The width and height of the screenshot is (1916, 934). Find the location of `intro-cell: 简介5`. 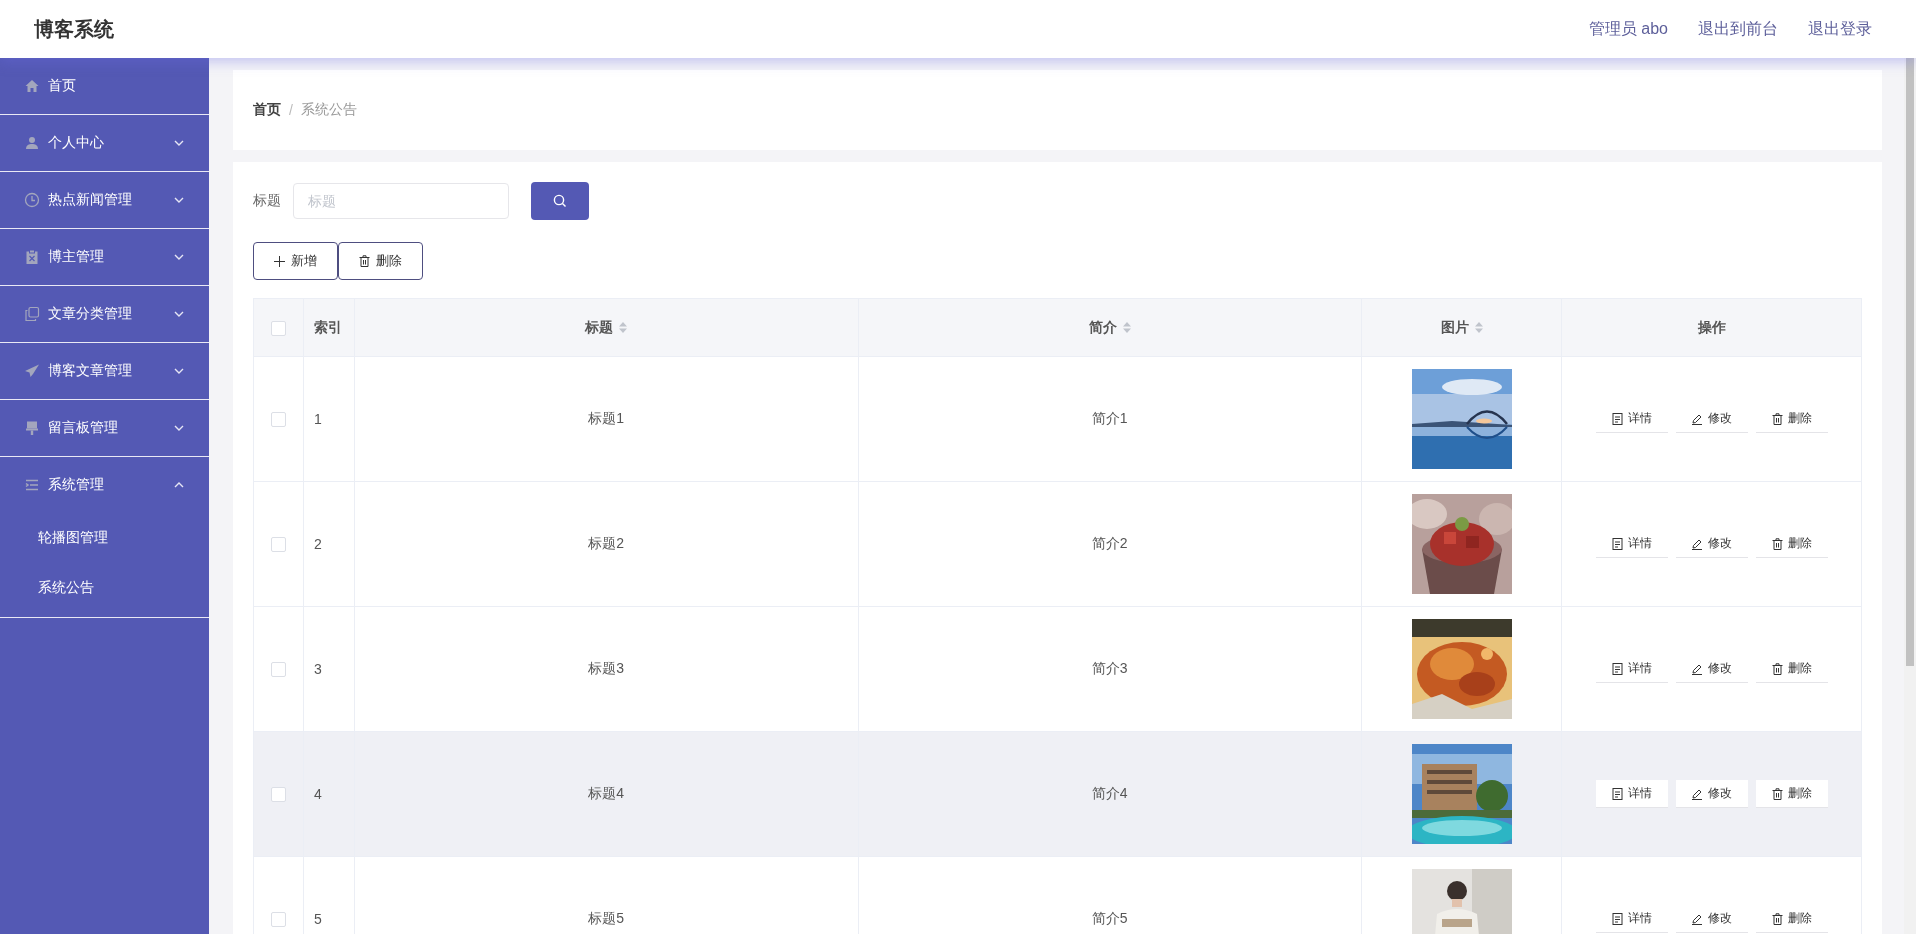

intro-cell: 简介5 is located at coordinates (1109, 918).